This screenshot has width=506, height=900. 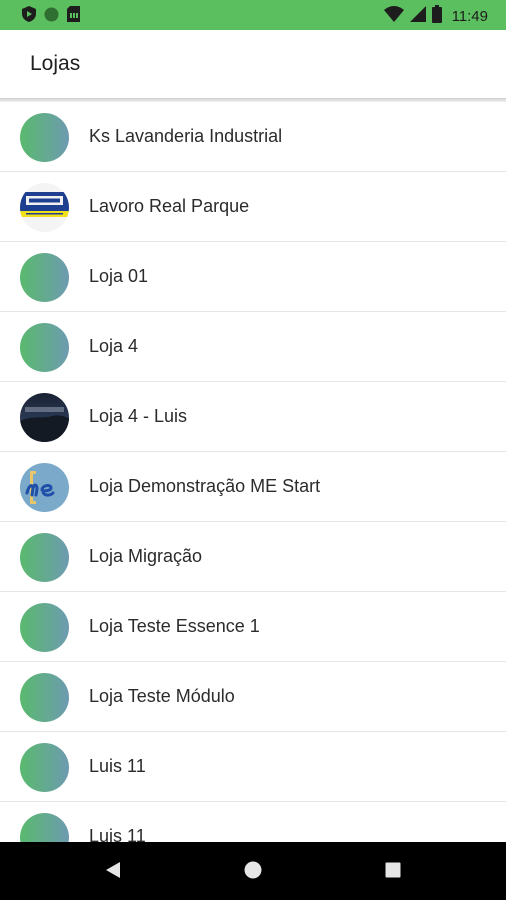 What do you see at coordinates (162, 696) in the screenshot?
I see `store-name: Loja Teste Módulo` at bounding box center [162, 696].